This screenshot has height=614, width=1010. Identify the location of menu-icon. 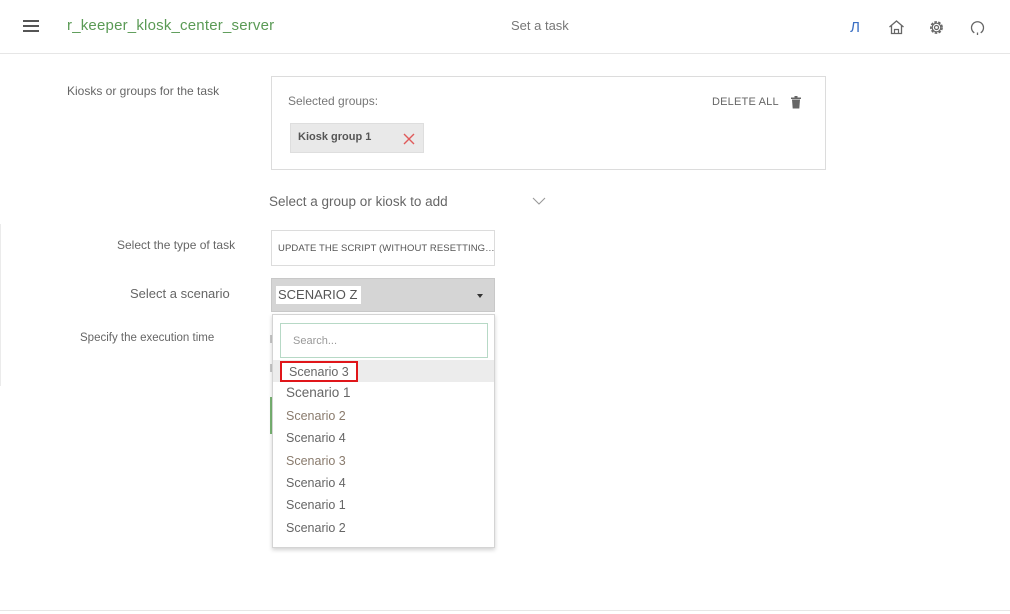
(31, 26).